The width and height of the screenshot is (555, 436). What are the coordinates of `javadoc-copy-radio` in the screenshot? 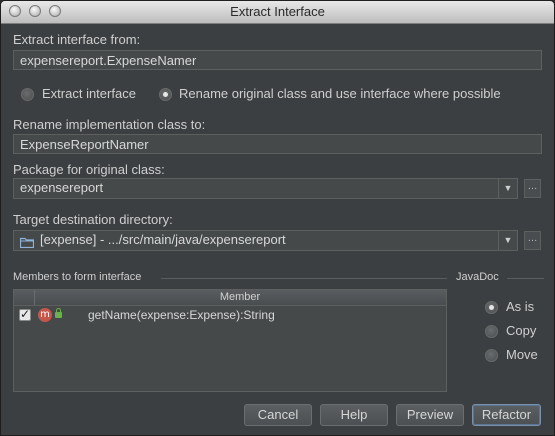 It's located at (491, 331).